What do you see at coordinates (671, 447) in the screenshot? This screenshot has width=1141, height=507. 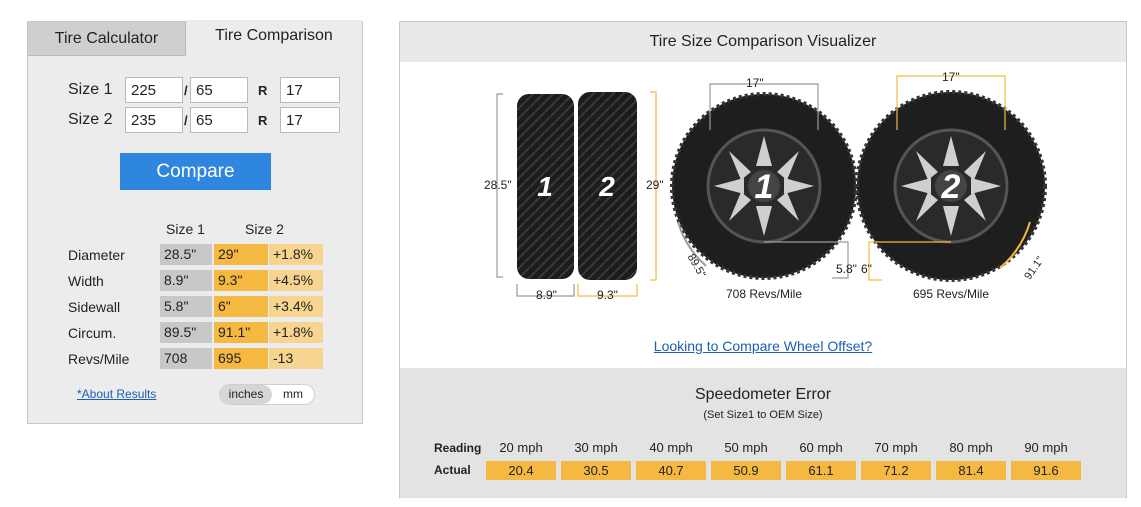 I see `reading-cell: 40 mph` at bounding box center [671, 447].